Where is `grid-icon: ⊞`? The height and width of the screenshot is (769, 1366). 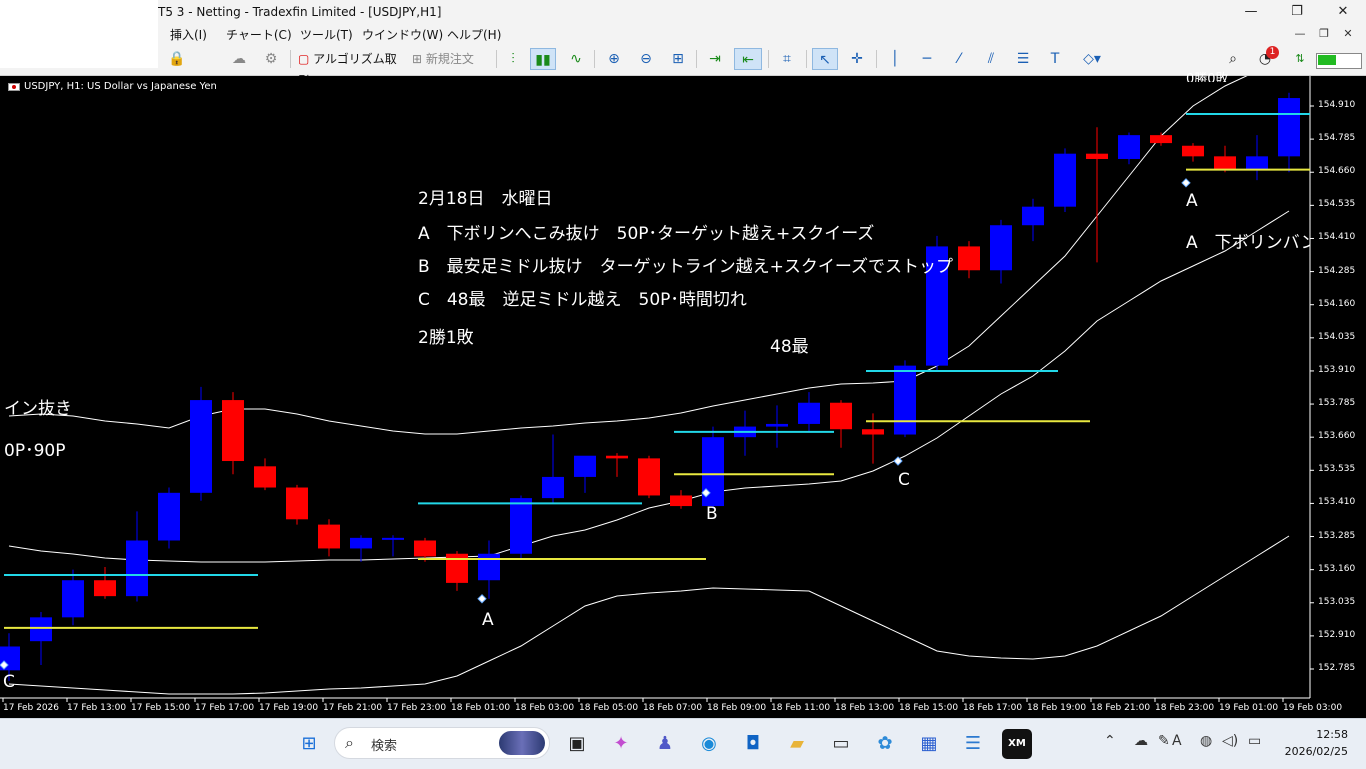
grid-icon: ⊞ is located at coordinates (678, 59).